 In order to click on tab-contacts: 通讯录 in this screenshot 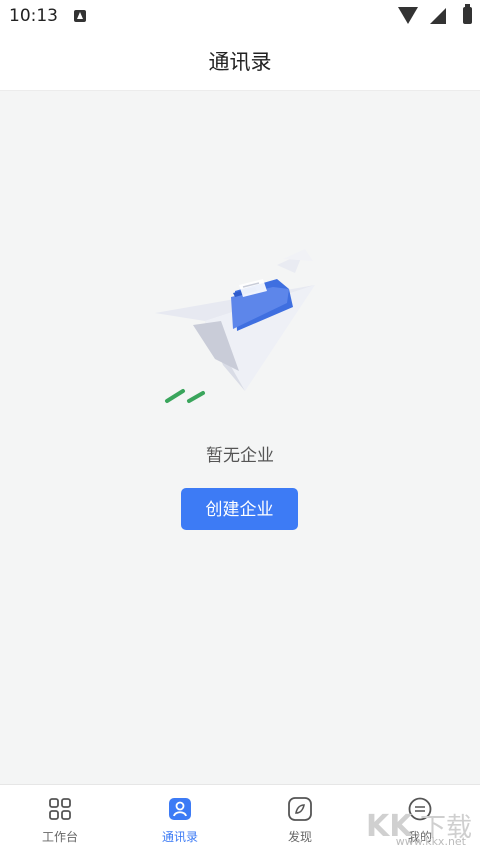, I will do `click(180, 819)`.